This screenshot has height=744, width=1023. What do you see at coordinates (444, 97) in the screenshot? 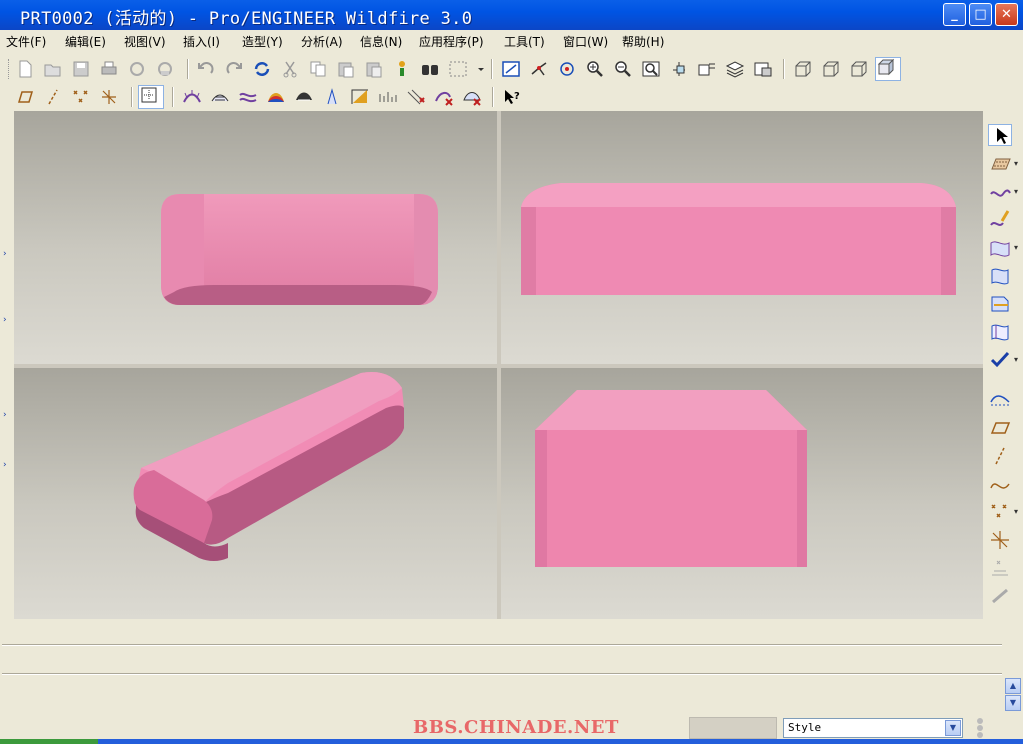
I see `hide-analysis-icon` at bounding box center [444, 97].